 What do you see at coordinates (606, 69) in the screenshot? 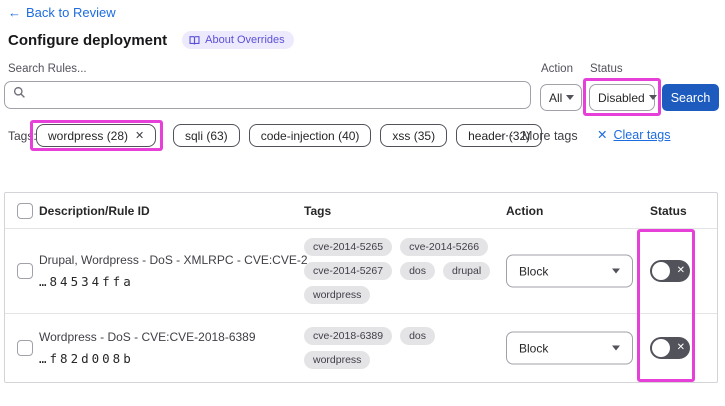
I see `status-filter-label: Status` at bounding box center [606, 69].